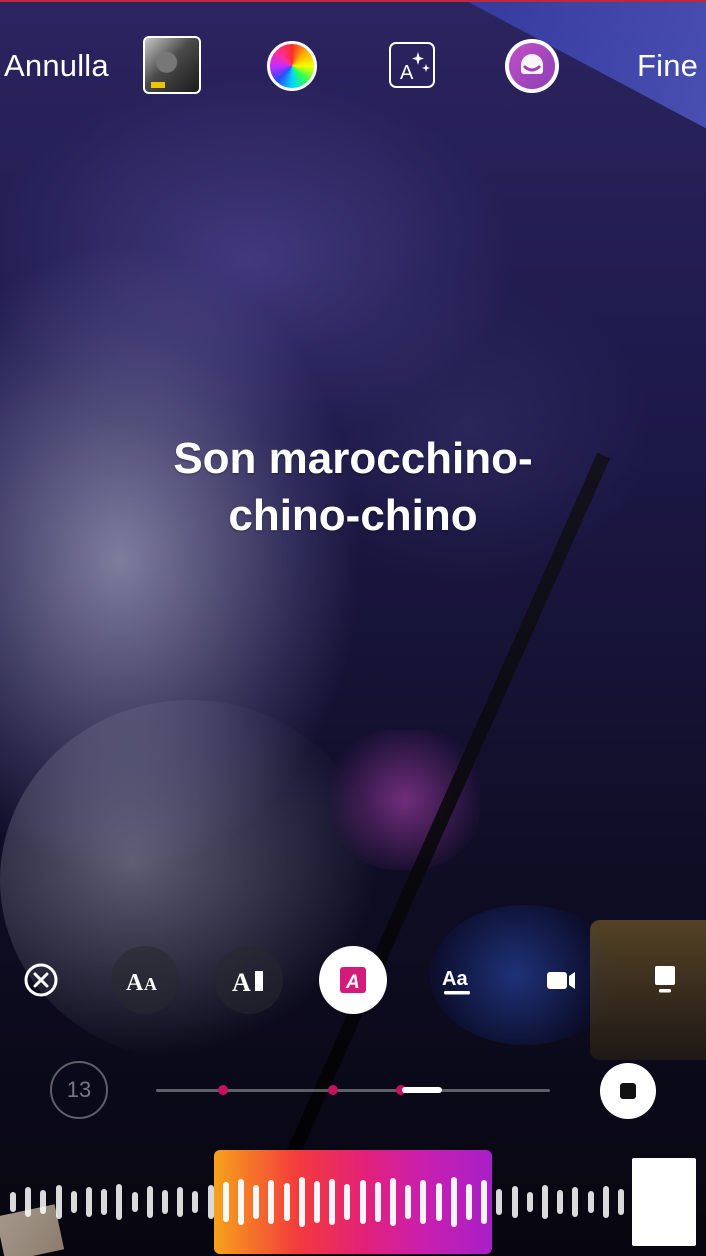 The height and width of the screenshot is (1256, 706). I want to click on done-button: Fine, so click(667, 66).